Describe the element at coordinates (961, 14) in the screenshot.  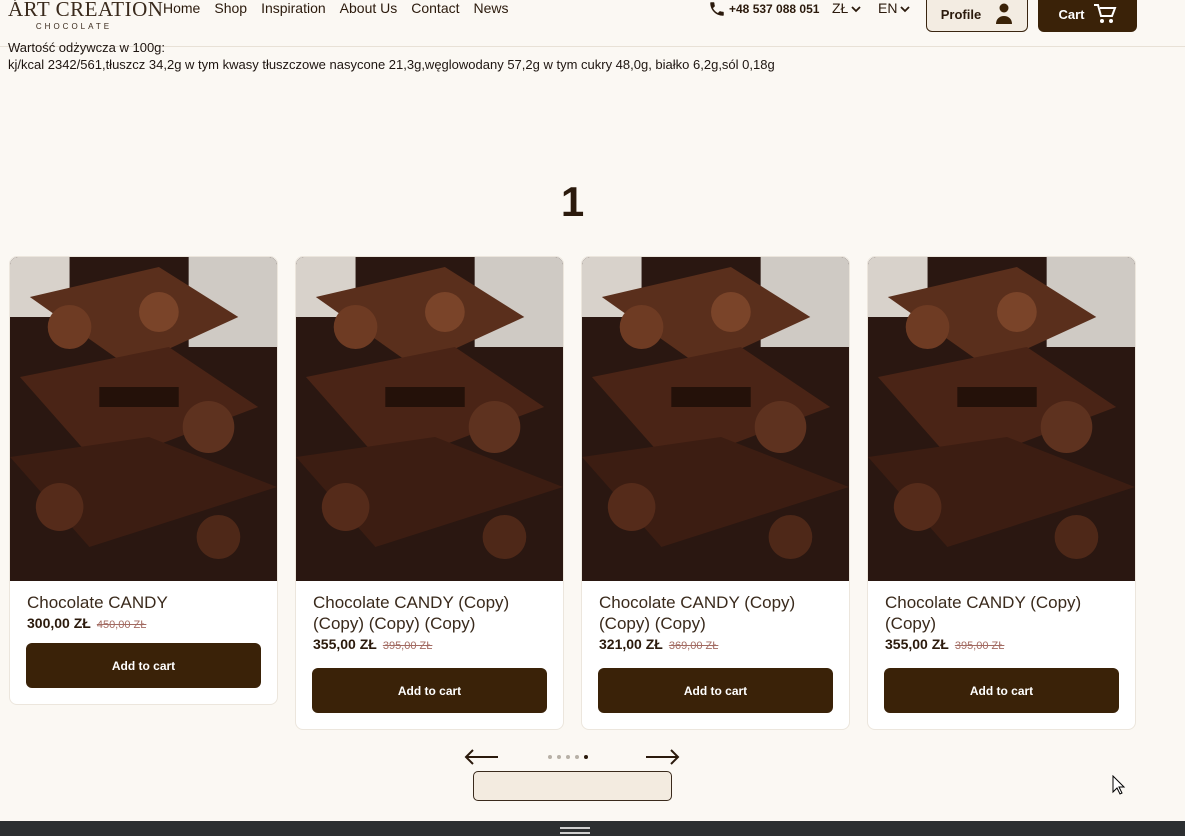
I see `profile-label: Profile` at that location.